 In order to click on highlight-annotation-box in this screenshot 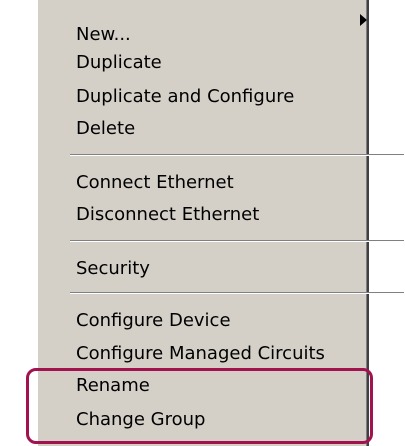, I will do `click(199, 406)`.